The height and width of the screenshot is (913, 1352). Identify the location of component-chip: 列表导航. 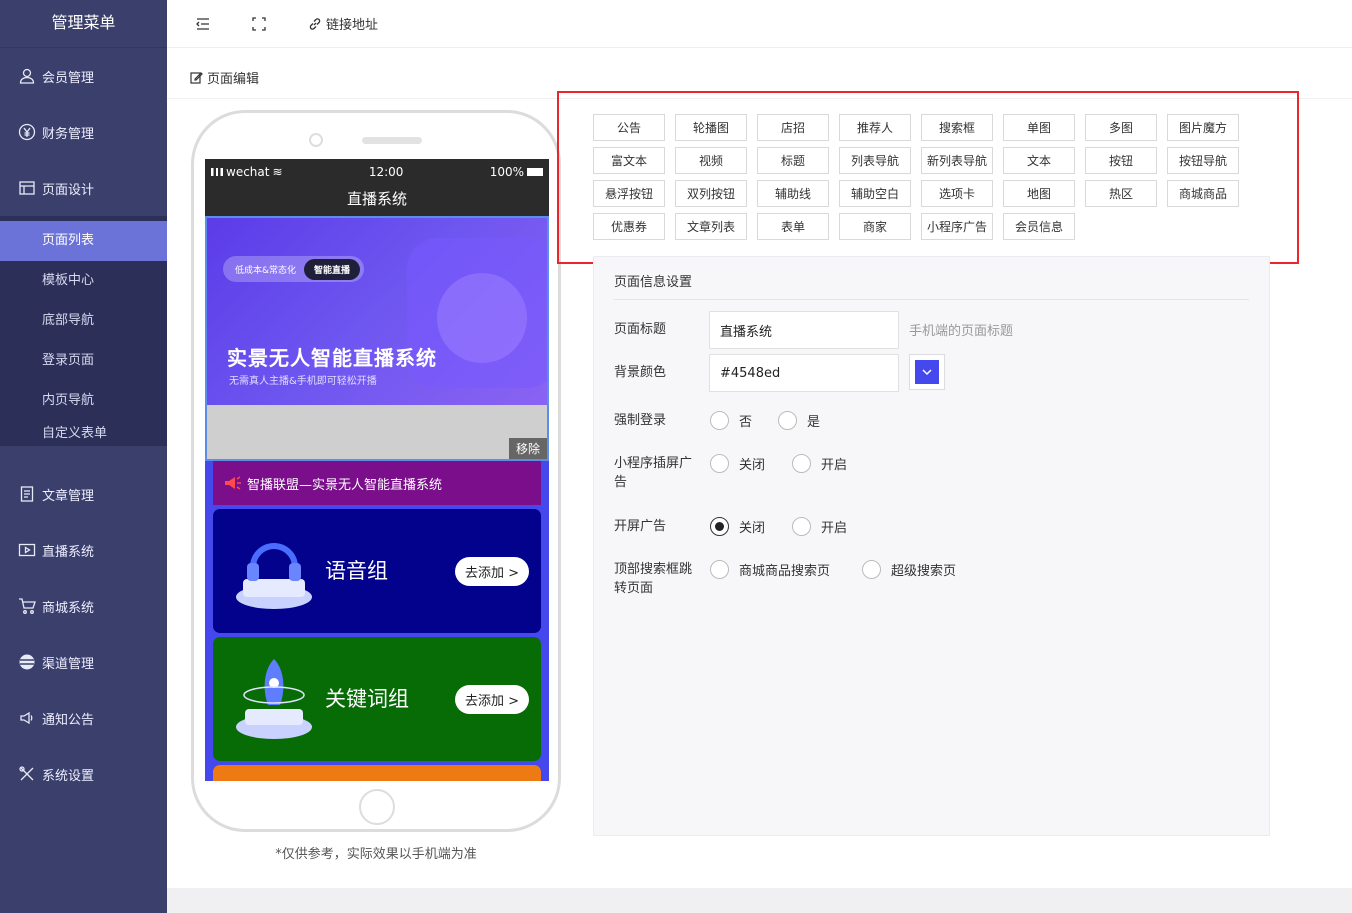
(875, 160).